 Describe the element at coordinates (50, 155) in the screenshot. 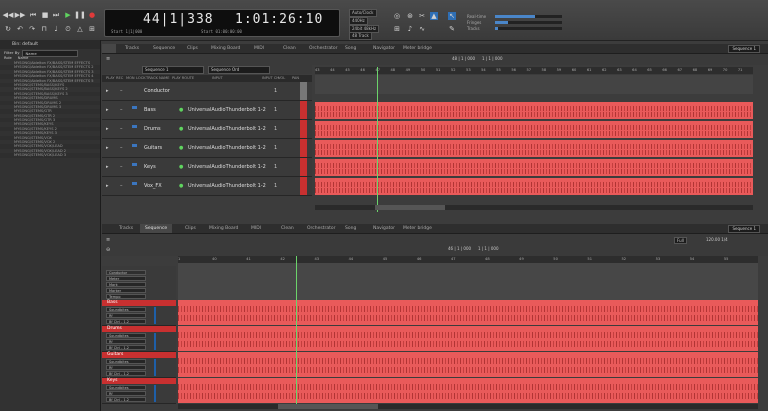

I see `bin-item: MYSONG/STEMS/VOX/LEAD 3` at that location.